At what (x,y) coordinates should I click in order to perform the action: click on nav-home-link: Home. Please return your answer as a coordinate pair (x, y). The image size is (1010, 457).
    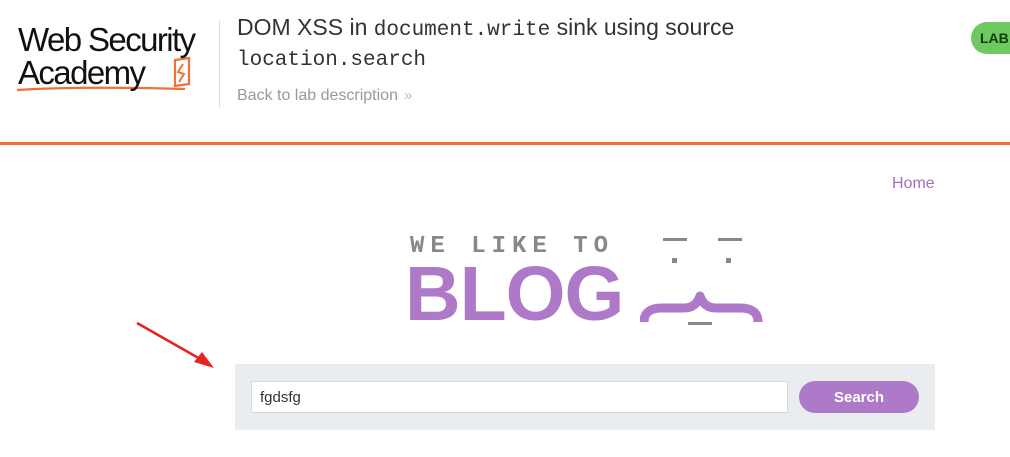
    Looking at the image, I should click on (913, 184).